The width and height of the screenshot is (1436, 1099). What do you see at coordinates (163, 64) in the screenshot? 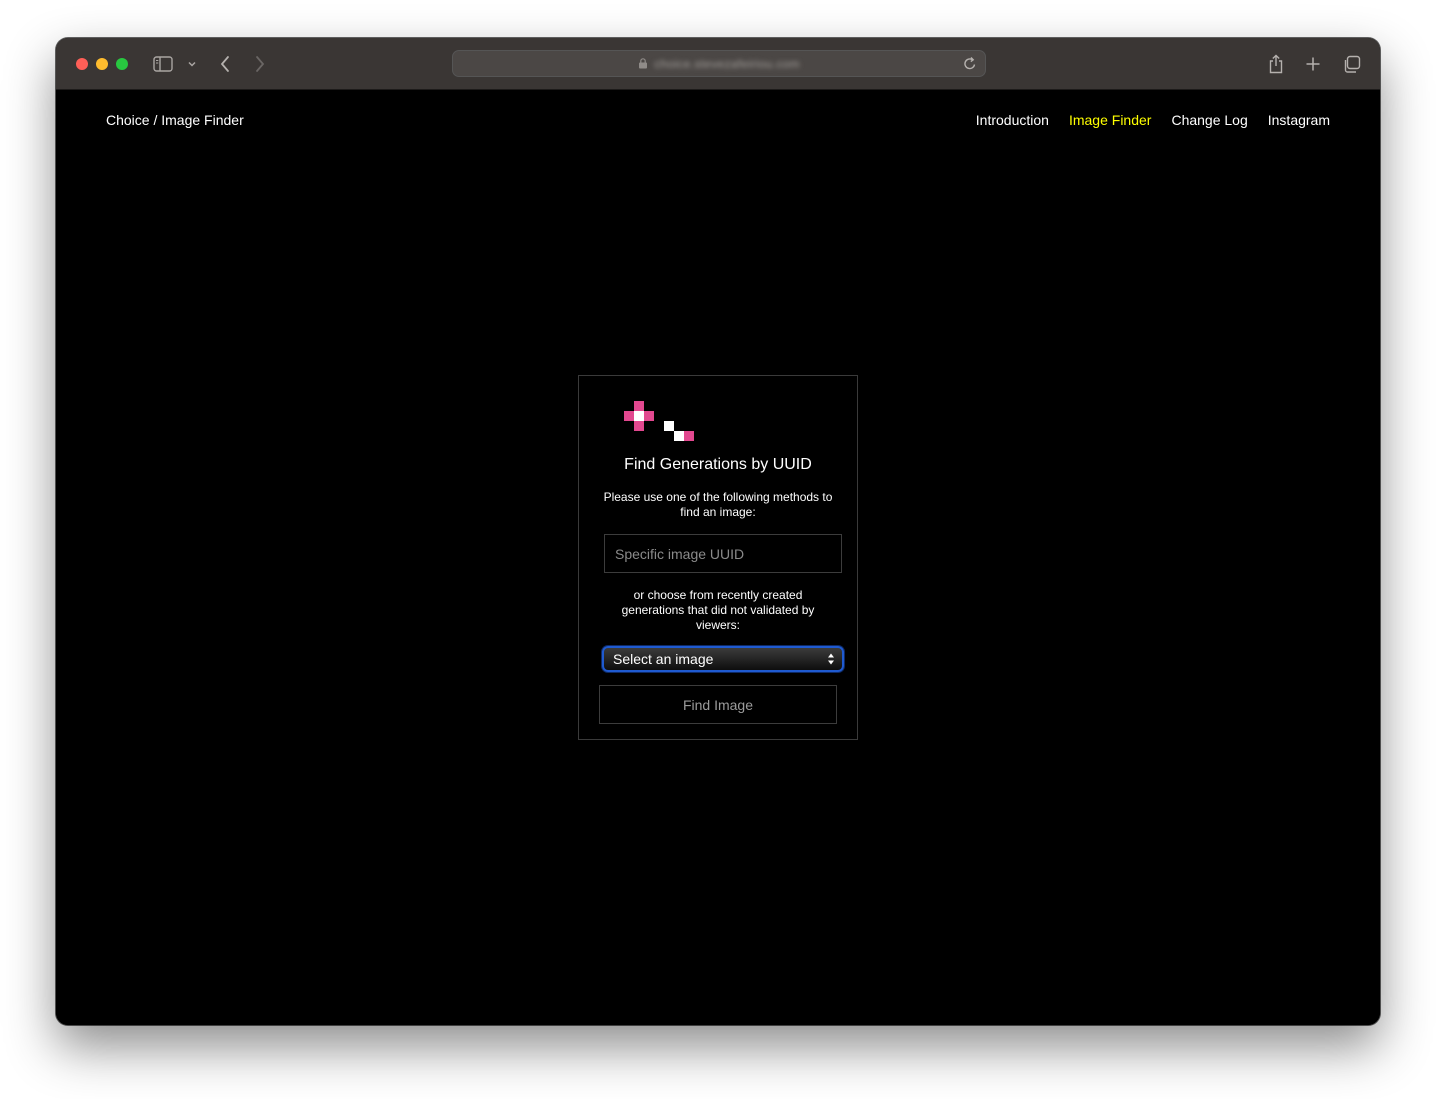
I see `sidebar-toggle-icon` at bounding box center [163, 64].